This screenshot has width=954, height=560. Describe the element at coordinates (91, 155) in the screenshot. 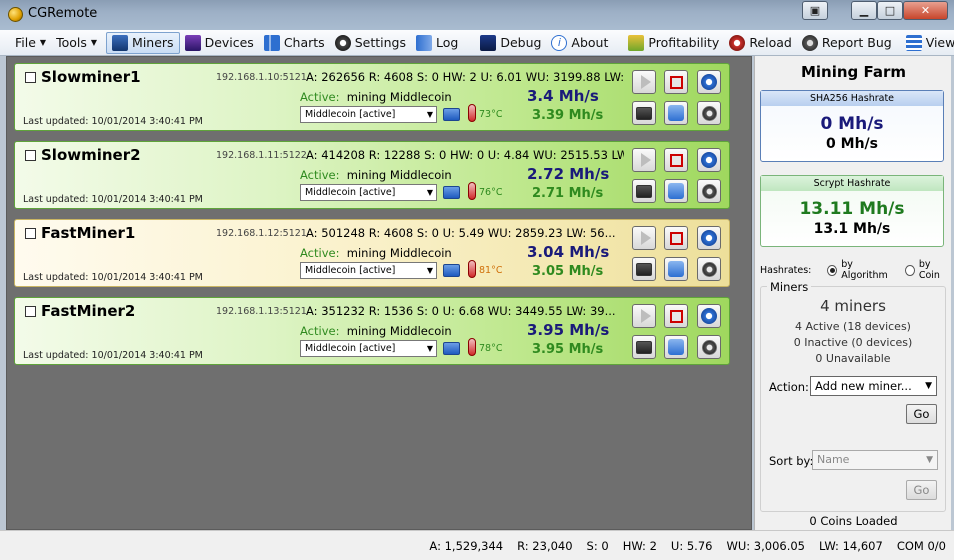

I see `miner-name: Slowminer2` at that location.